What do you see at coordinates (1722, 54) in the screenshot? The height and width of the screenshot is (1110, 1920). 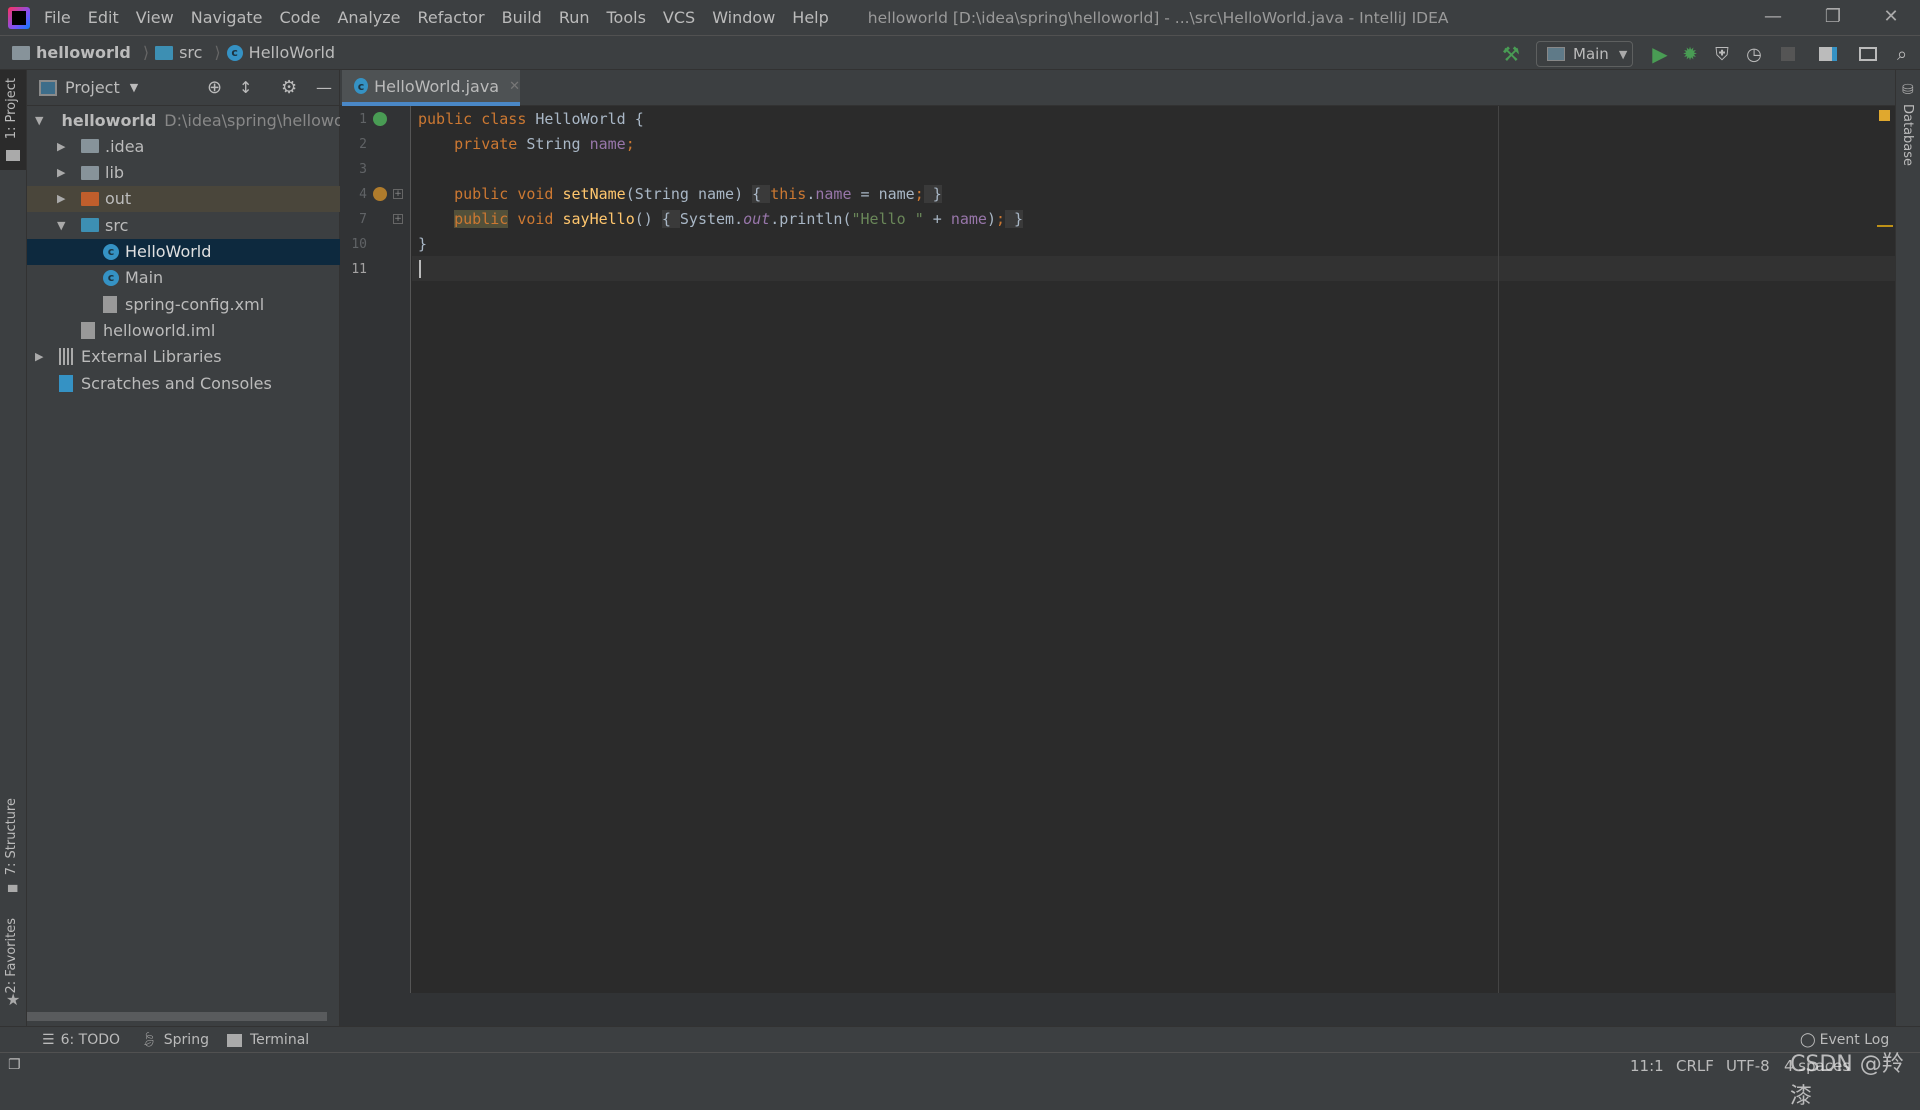 I see `coverage-icon: ⛨` at bounding box center [1722, 54].